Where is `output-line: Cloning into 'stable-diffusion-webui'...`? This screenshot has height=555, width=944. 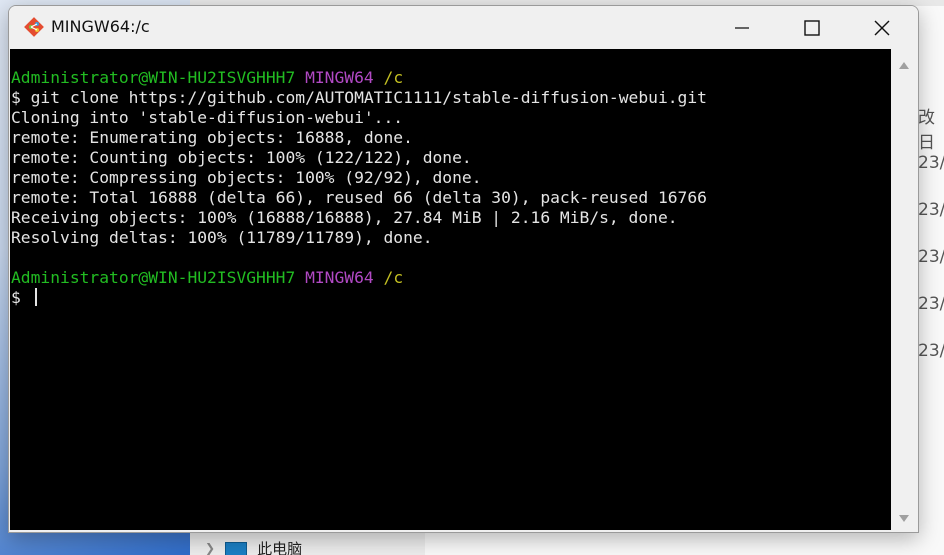 output-line: Cloning into 'stable-diffusion-webui'... is located at coordinates (207, 117).